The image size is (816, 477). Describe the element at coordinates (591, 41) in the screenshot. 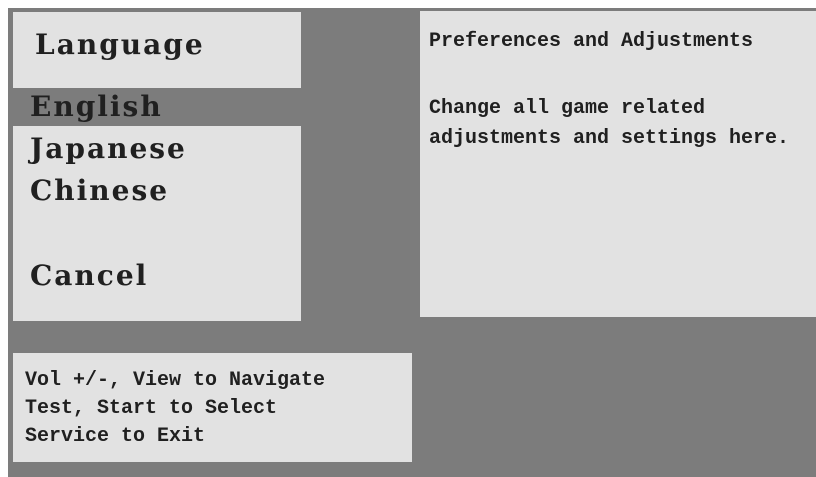

I see `description-heading: Preferences and Adjustments` at that location.